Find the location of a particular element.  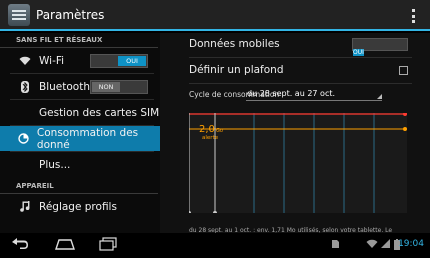

settings-icon is located at coordinates (19, 14).